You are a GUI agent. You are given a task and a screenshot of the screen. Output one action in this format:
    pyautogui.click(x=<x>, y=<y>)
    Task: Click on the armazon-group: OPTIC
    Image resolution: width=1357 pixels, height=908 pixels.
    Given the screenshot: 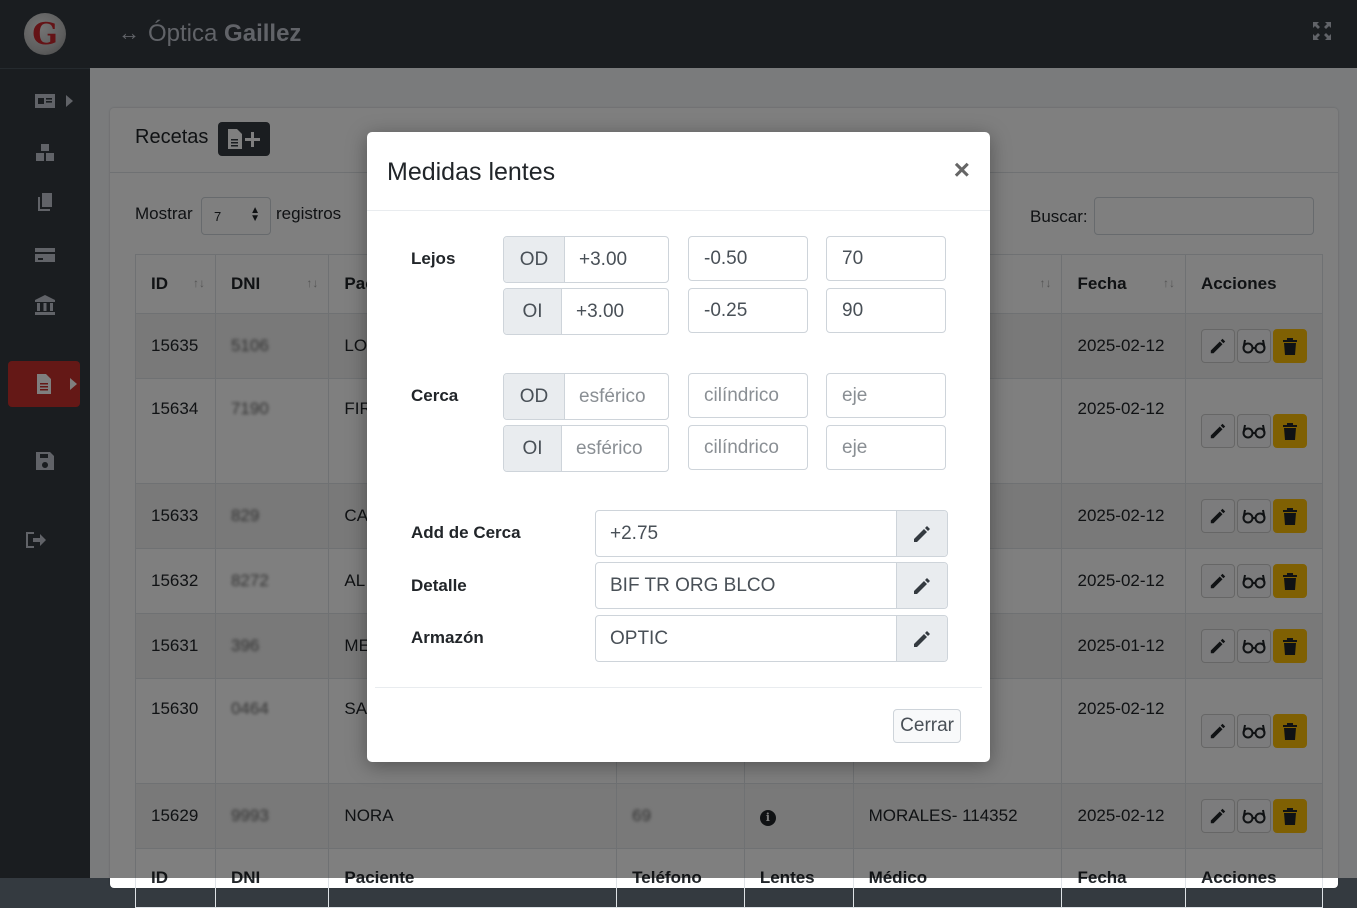 What is the action you would take?
    pyautogui.click(x=771, y=638)
    